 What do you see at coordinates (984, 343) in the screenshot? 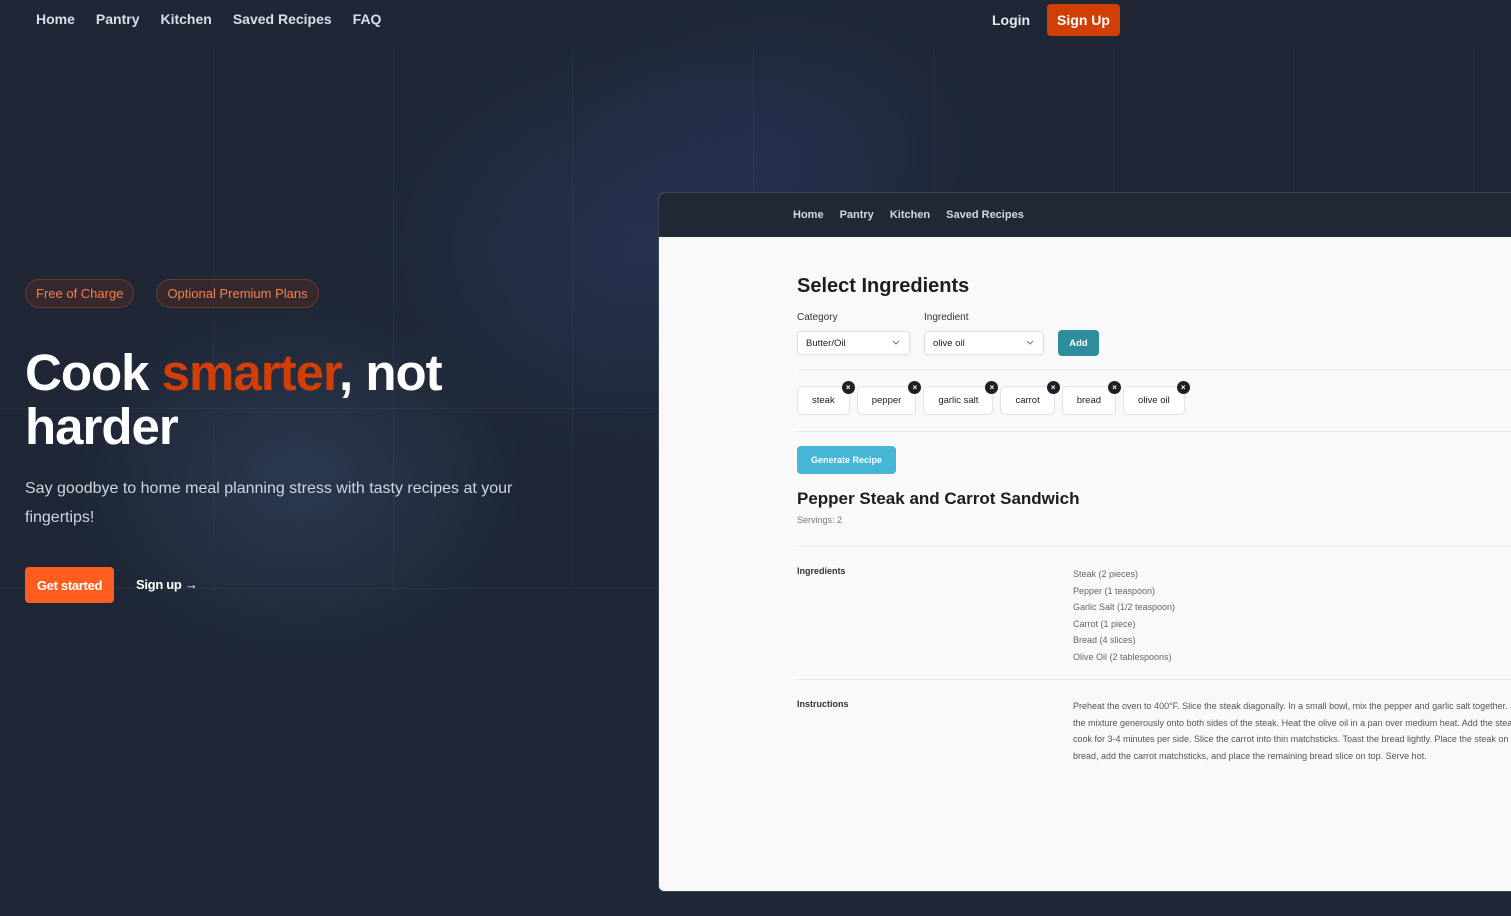
I see `ingredient-select: olive oil` at bounding box center [984, 343].